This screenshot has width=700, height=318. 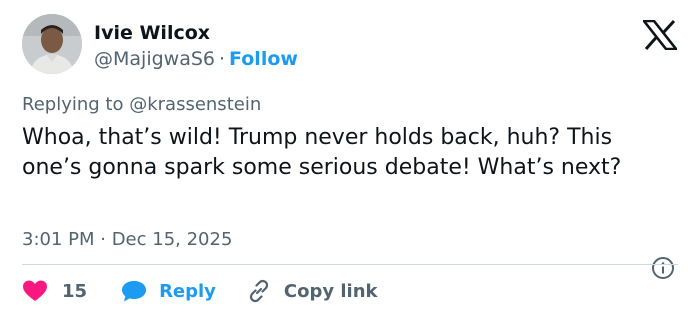 What do you see at coordinates (127, 239) in the screenshot?
I see `tweet-timestamp: 3:01 PM · Dec 15, 2025` at bounding box center [127, 239].